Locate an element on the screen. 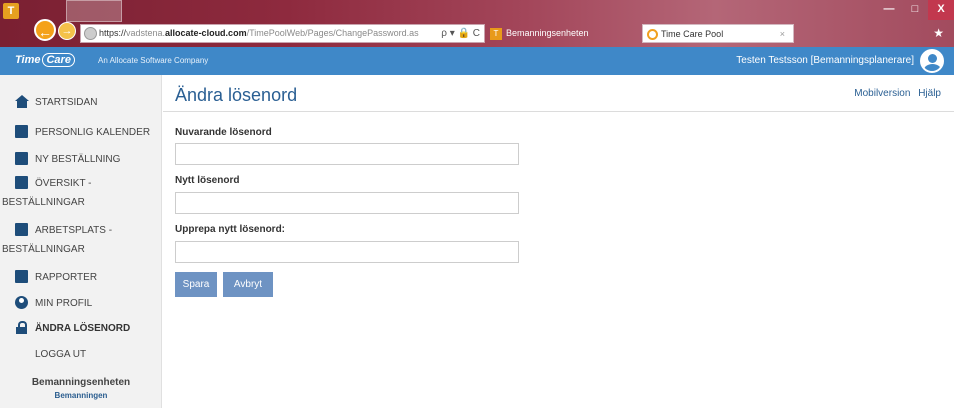 This screenshot has width=954, height=408. url-scheme: https:// is located at coordinates (113, 33).